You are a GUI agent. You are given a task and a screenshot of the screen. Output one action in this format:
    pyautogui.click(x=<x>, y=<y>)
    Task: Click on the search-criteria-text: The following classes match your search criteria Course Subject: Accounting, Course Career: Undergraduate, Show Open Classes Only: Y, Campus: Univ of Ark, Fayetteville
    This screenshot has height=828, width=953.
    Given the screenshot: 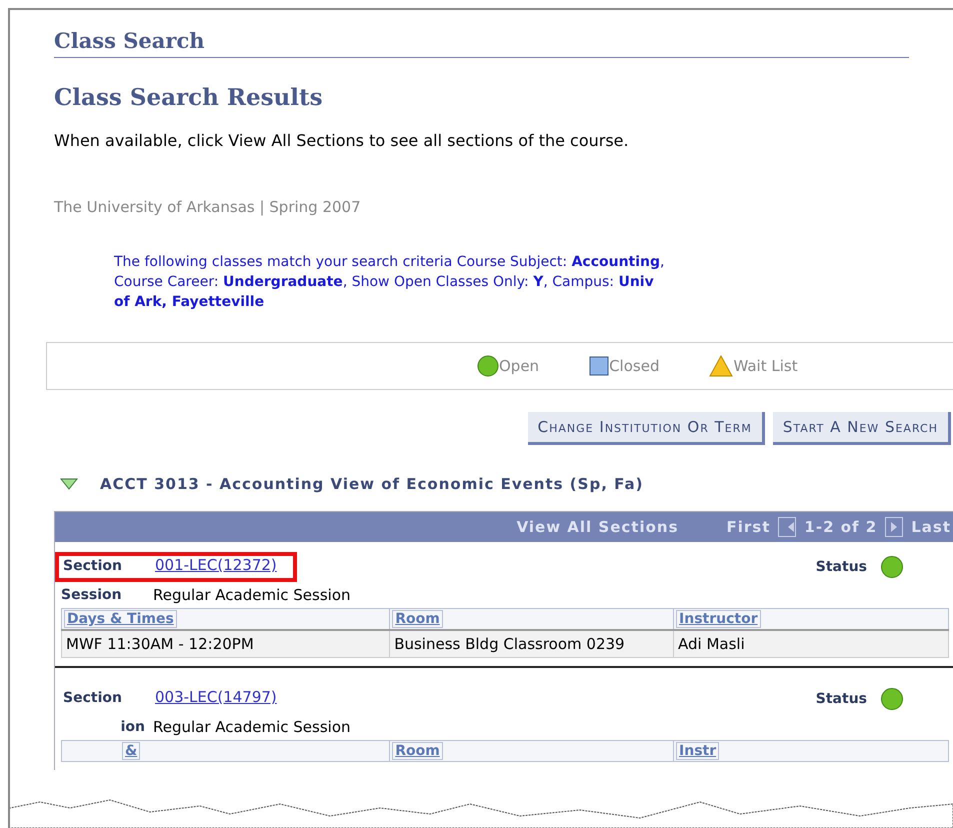 What is the action you would take?
    pyautogui.click(x=390, y=282)
    